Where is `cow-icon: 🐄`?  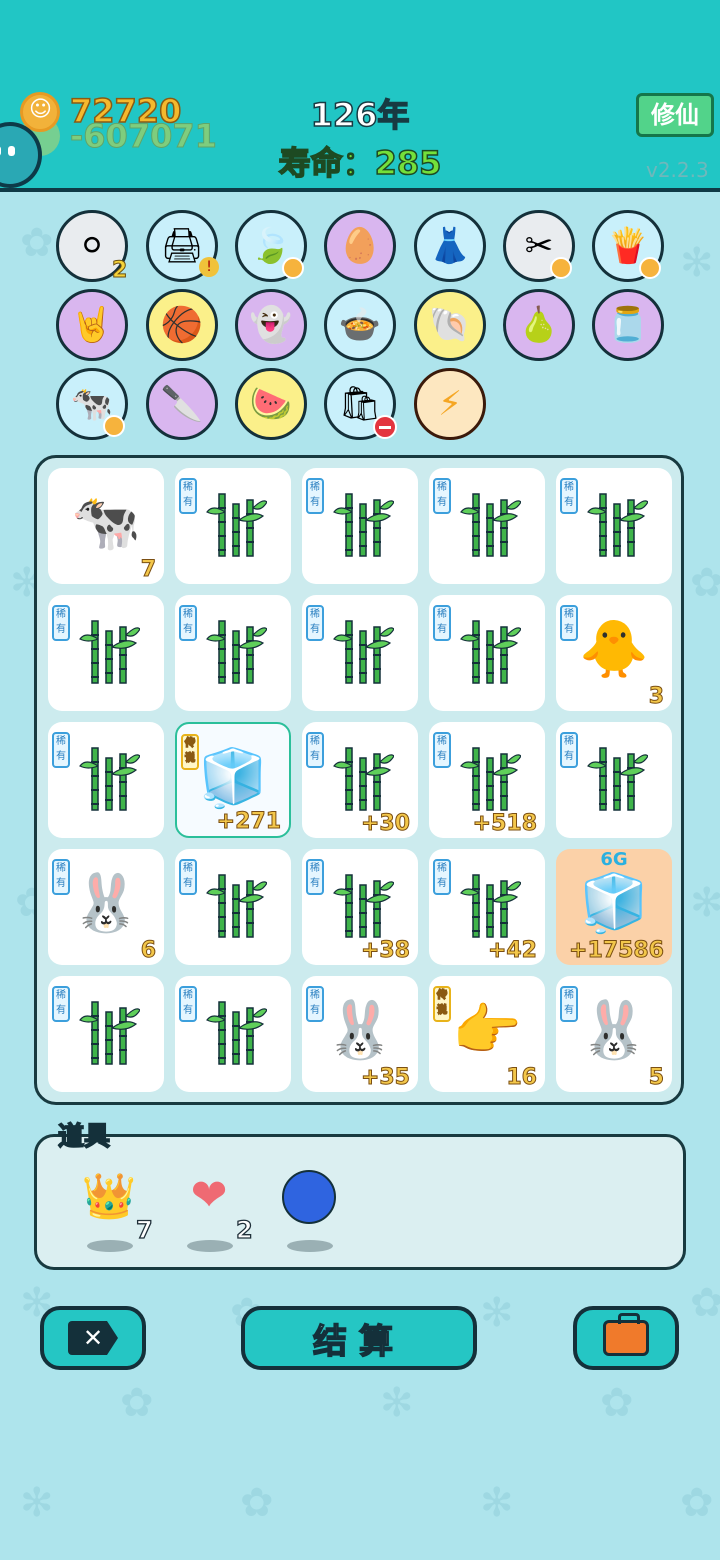
cow-icon: 🐄 is located at coordinates (106, 522).